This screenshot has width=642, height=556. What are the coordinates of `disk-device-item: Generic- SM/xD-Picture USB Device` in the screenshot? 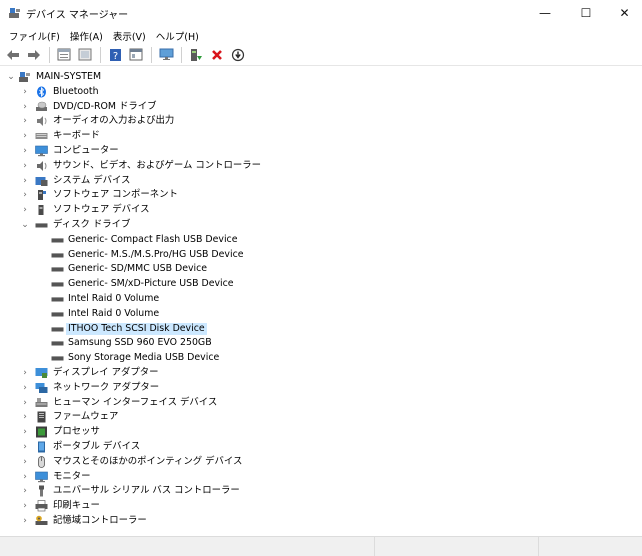 It's located at (200, 284).